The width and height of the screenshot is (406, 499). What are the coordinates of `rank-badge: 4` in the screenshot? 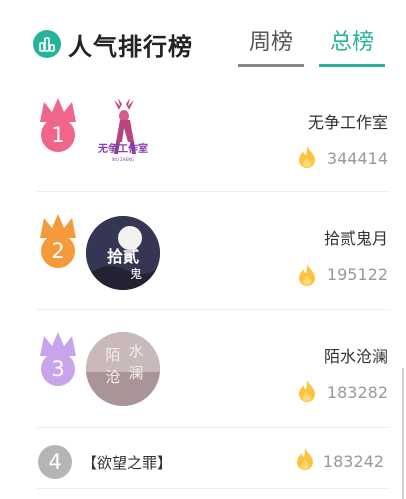 It's located at (55, 462).